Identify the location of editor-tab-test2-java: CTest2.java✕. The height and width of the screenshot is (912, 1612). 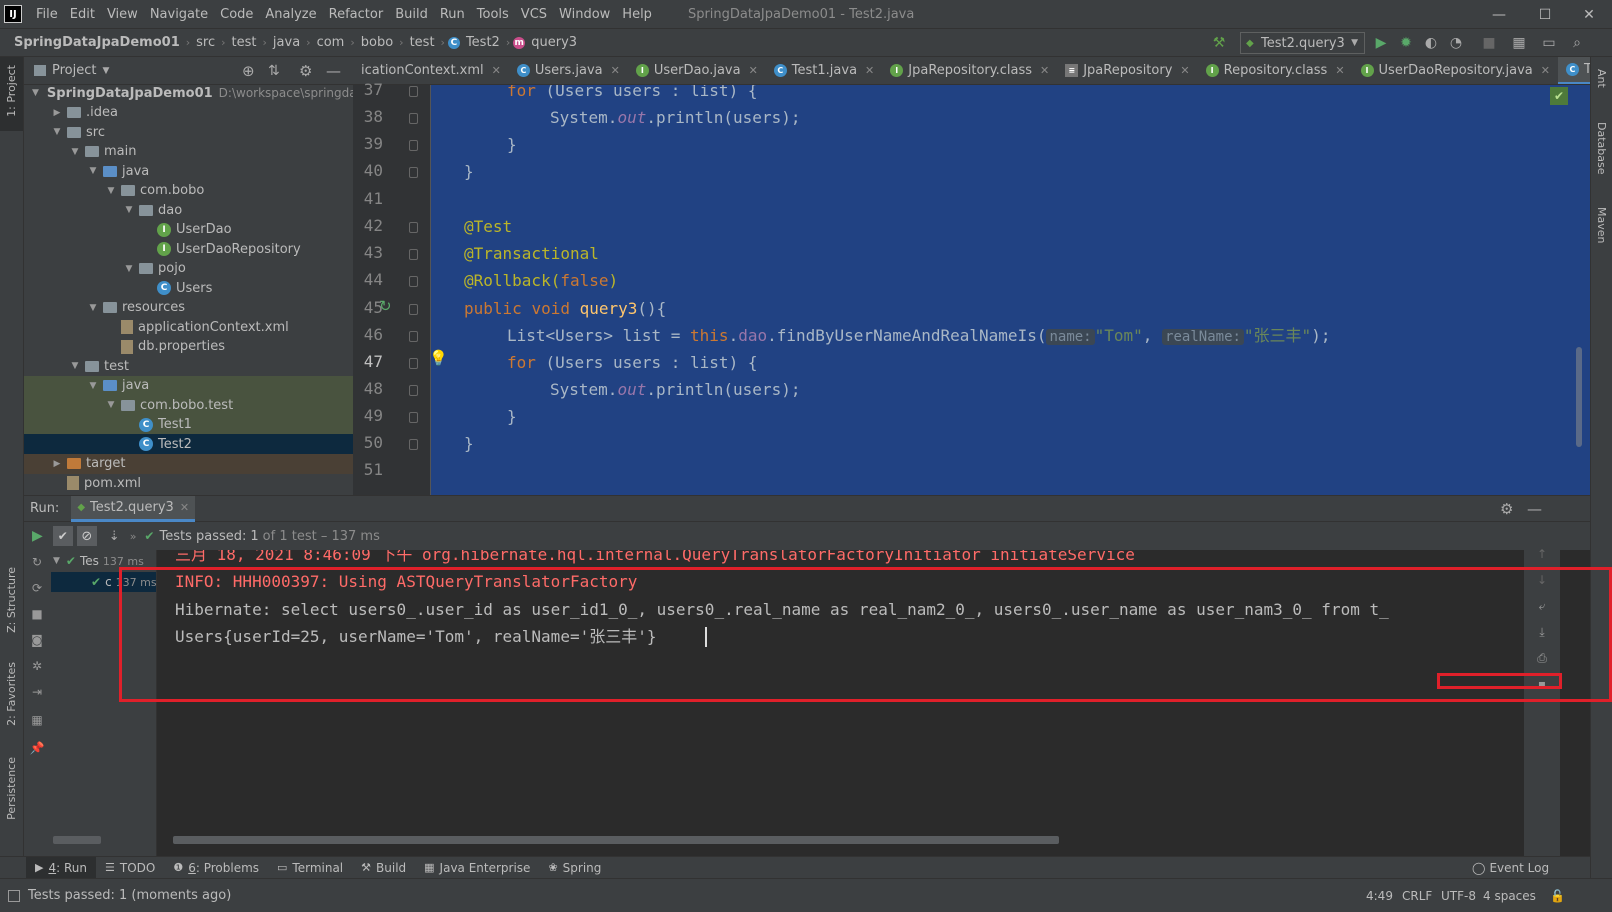
(1573, 70).